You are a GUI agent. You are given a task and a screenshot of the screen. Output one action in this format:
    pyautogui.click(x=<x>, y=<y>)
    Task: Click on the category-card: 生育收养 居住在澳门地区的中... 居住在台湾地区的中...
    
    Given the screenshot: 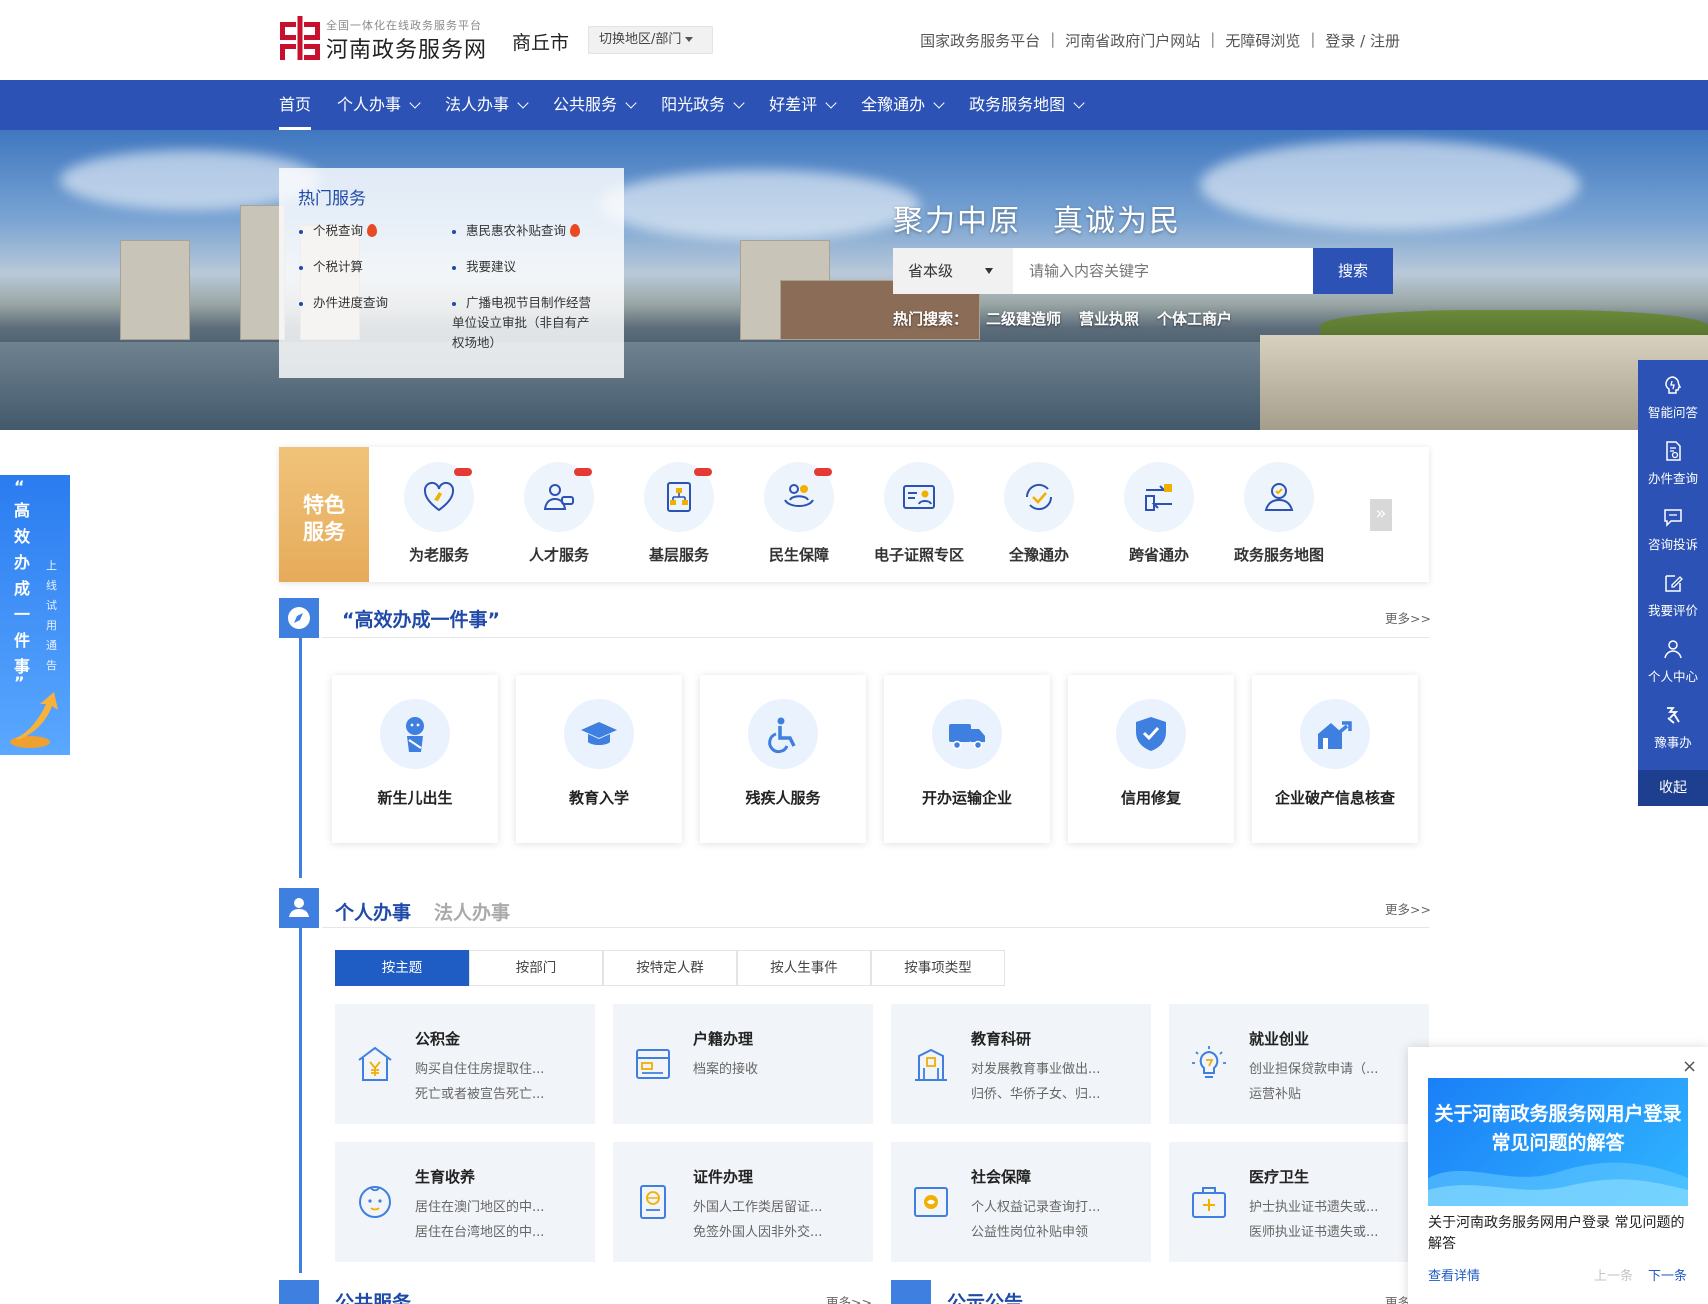 What is the action you would take?
    pyautogui.click(x=465, y=1202)
    